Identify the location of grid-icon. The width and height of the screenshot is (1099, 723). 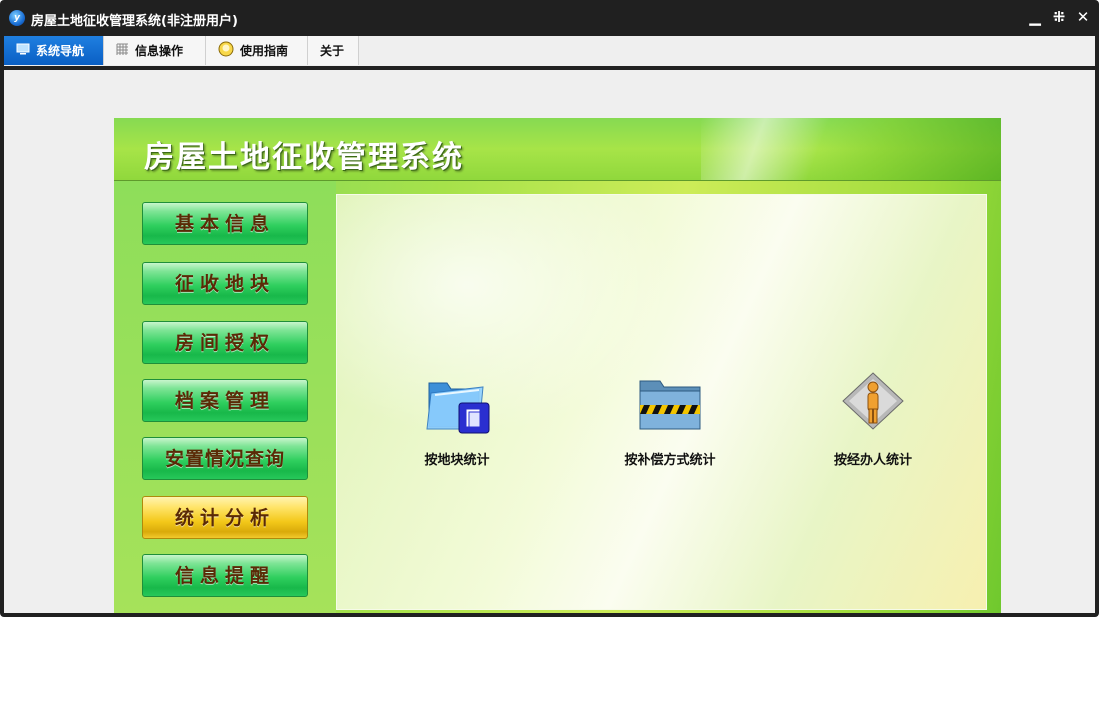
(122, 51).